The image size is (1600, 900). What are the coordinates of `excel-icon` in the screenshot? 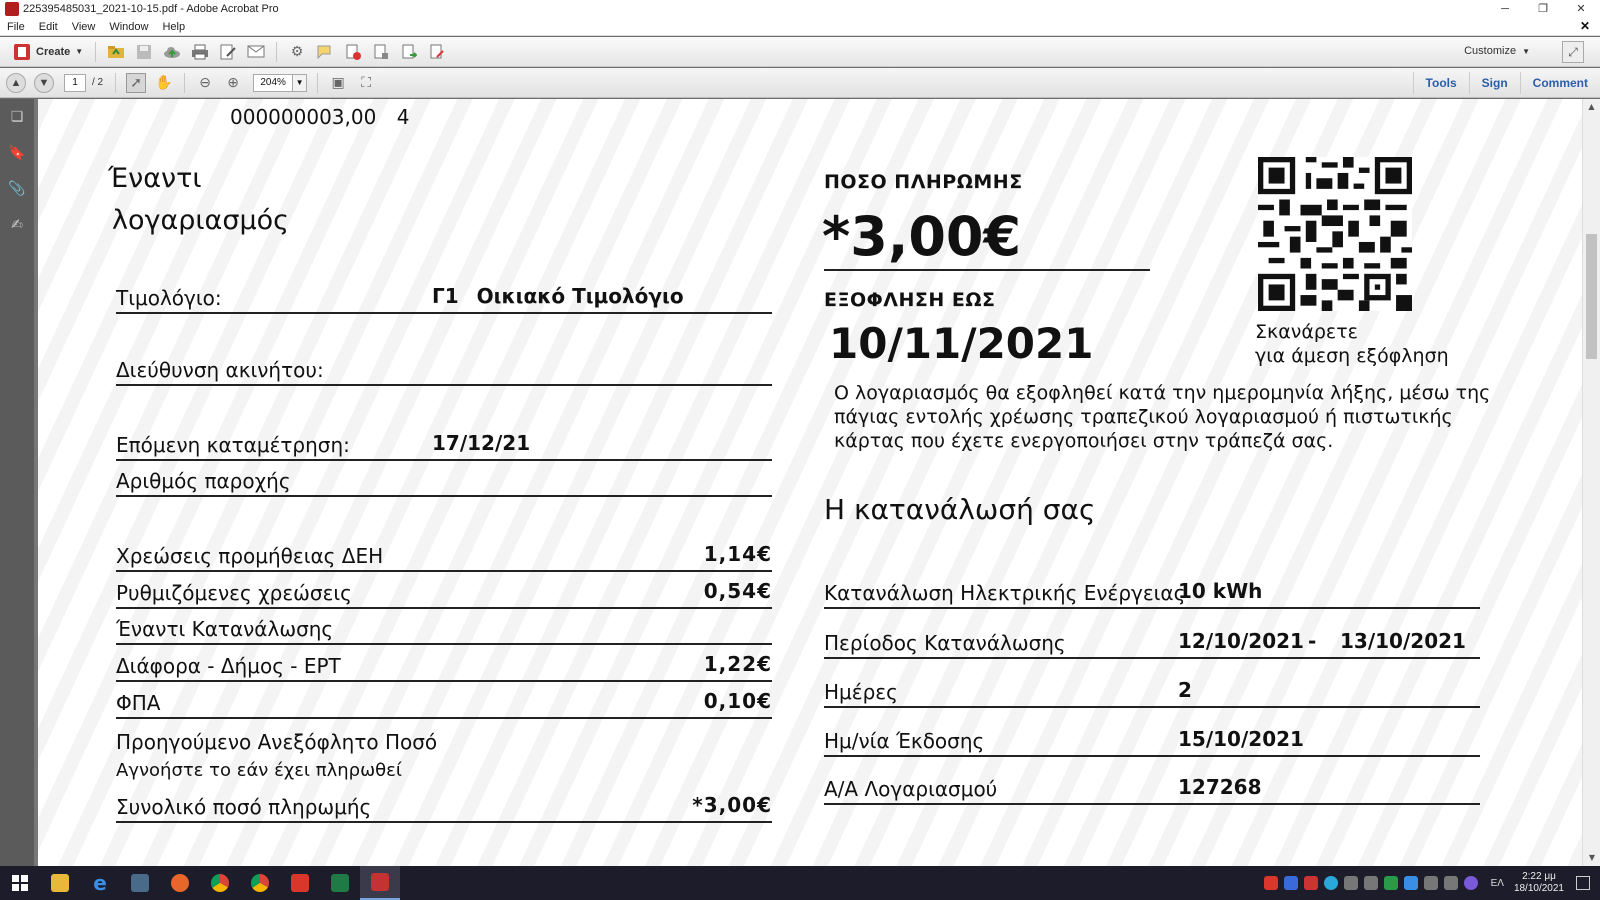 It's located at (340, 883).